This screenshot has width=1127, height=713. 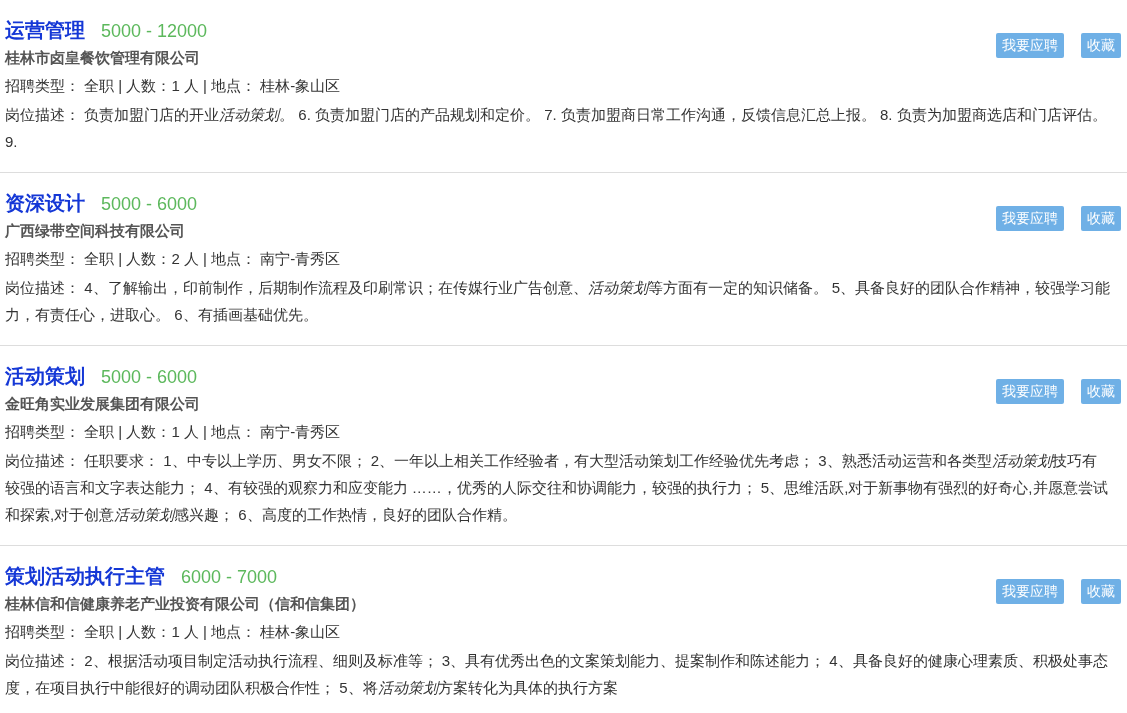 What do you see at coordinates (85, 576) in the screenshot?
I see `job-title: 策划活动执行主管` at bounding box center [85, 576].